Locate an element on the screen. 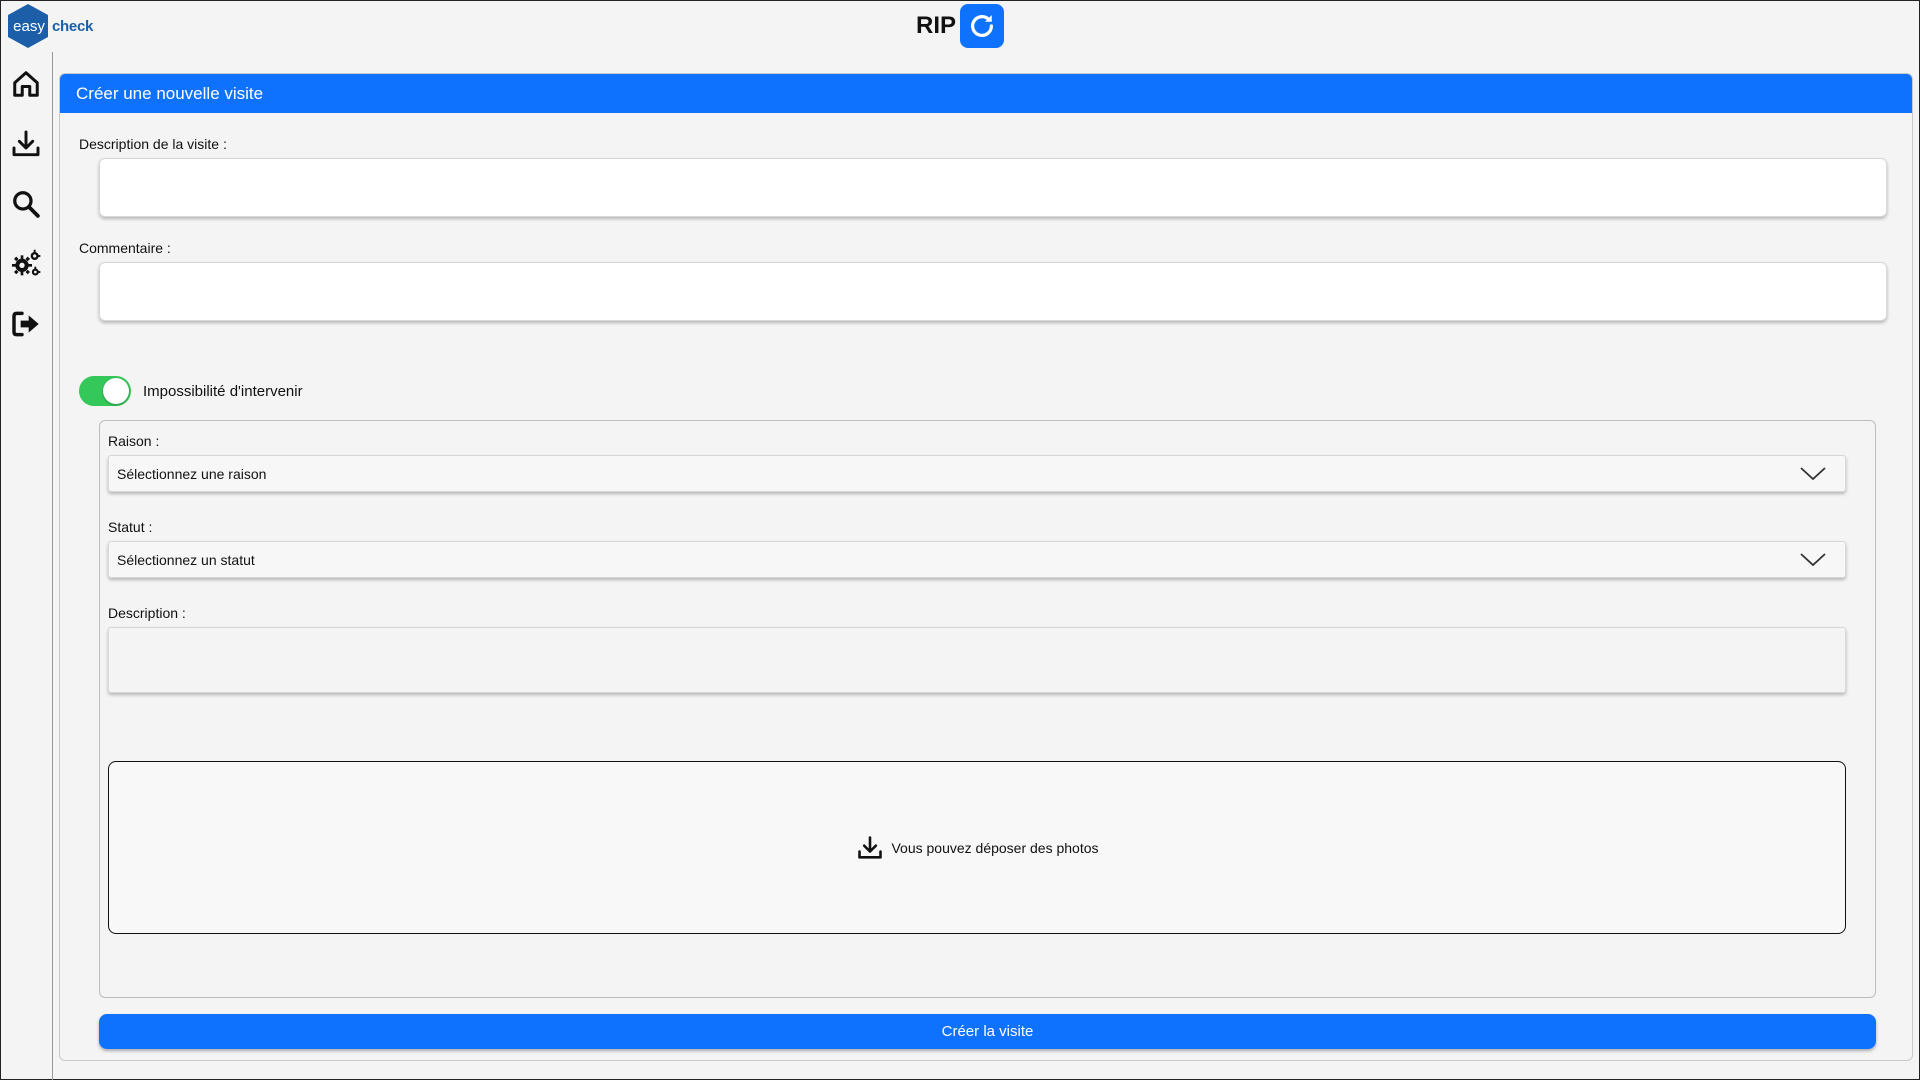 This screenshot has width=1920, height=1080. logo-text: check is located at coordinates (73, 26).